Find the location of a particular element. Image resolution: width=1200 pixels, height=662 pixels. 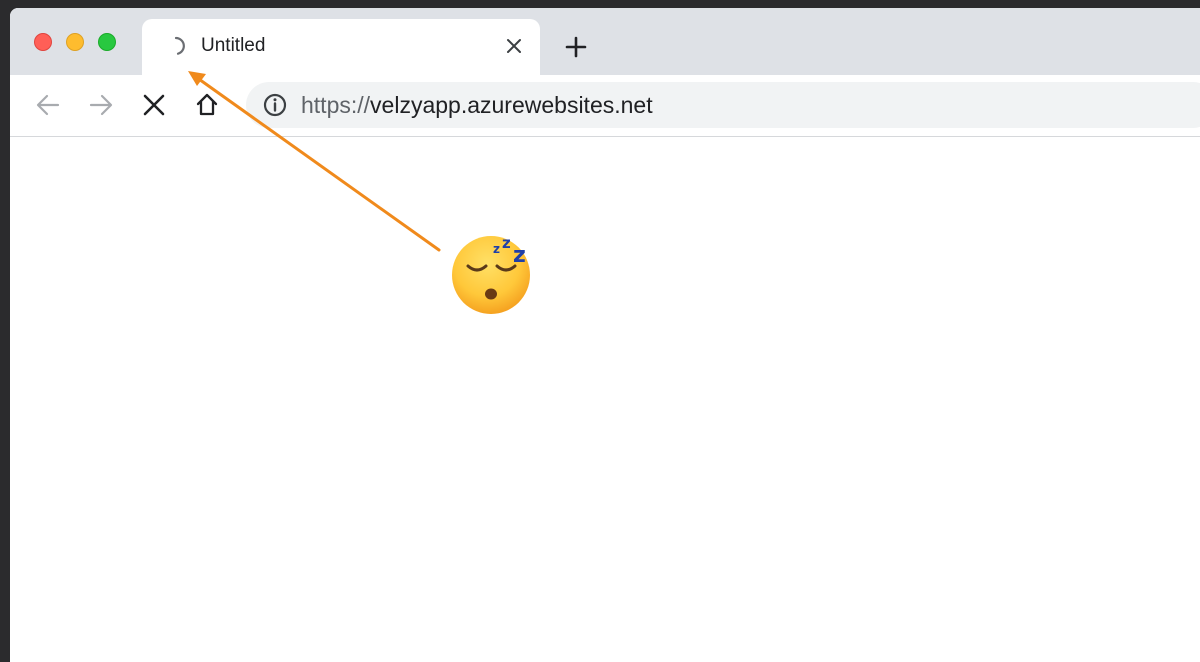

arrow-right-icon is located at coordinates (101, 105).